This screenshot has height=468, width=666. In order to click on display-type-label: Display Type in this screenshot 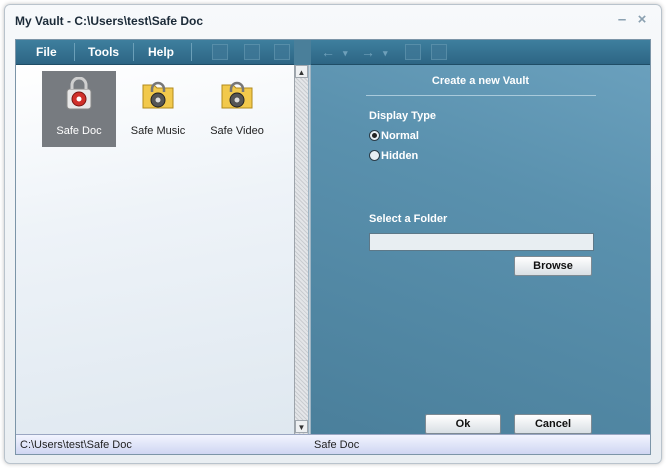, I will do `click(403, 116)`.